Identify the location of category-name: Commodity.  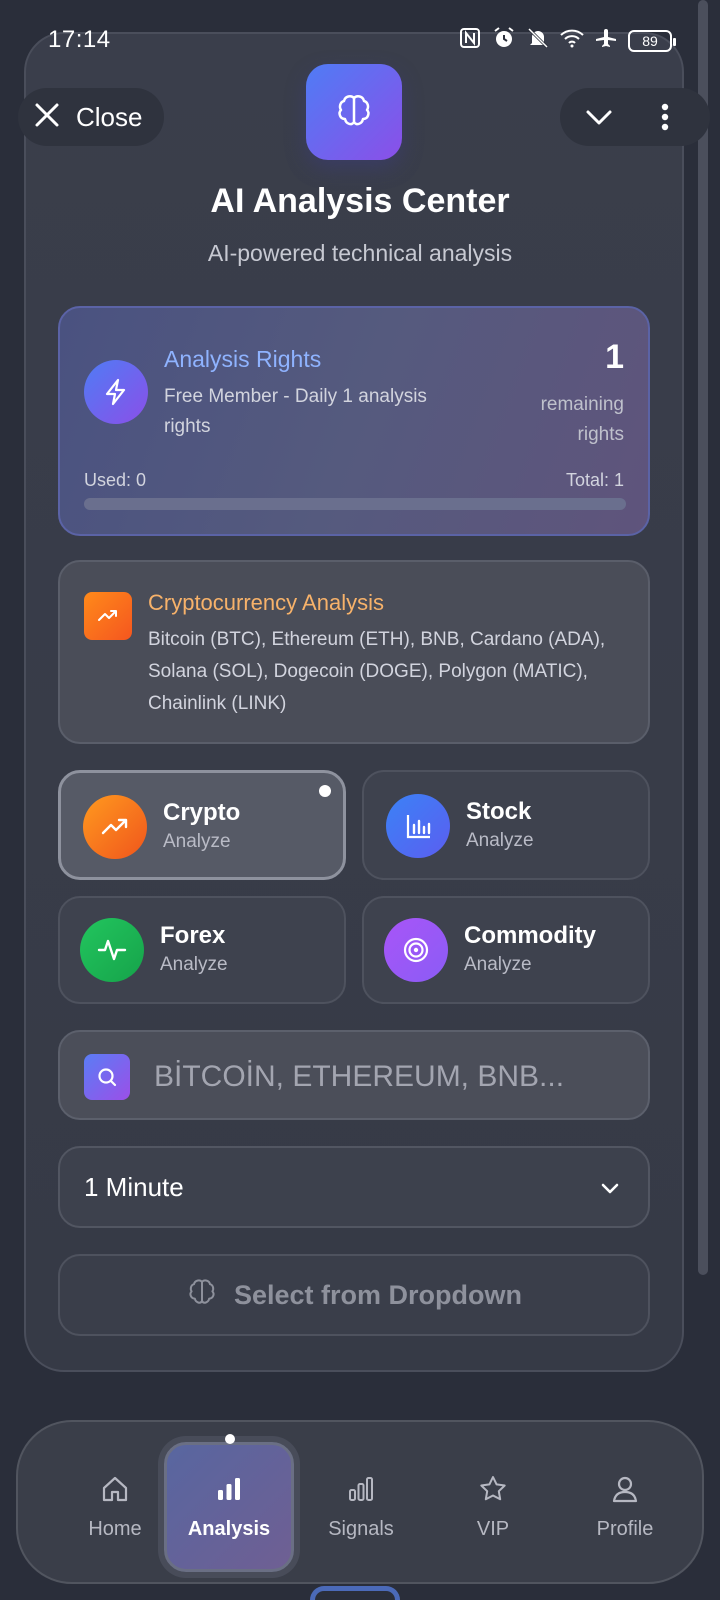
(530, 935).